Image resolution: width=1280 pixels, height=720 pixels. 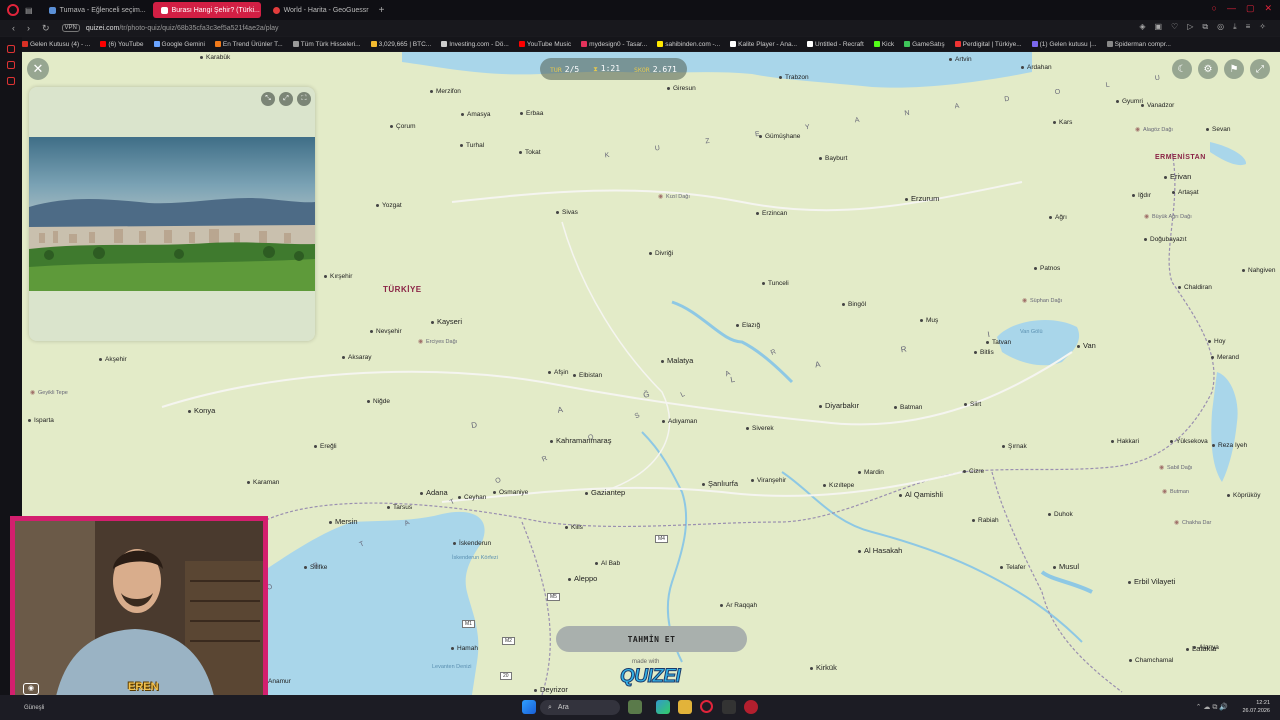 I want to click on weather-widget: Güneşli, so click(x=34, y=708).